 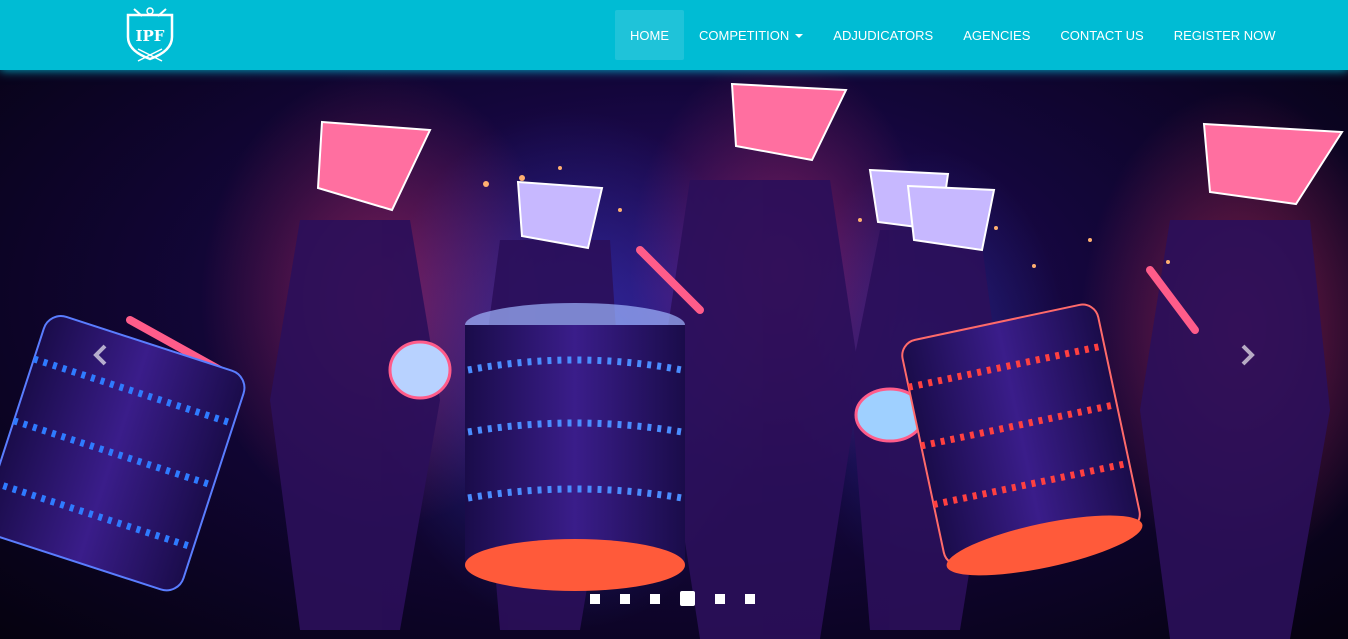 I want to click on logo-text: IPF, so click(x=150, y=36).